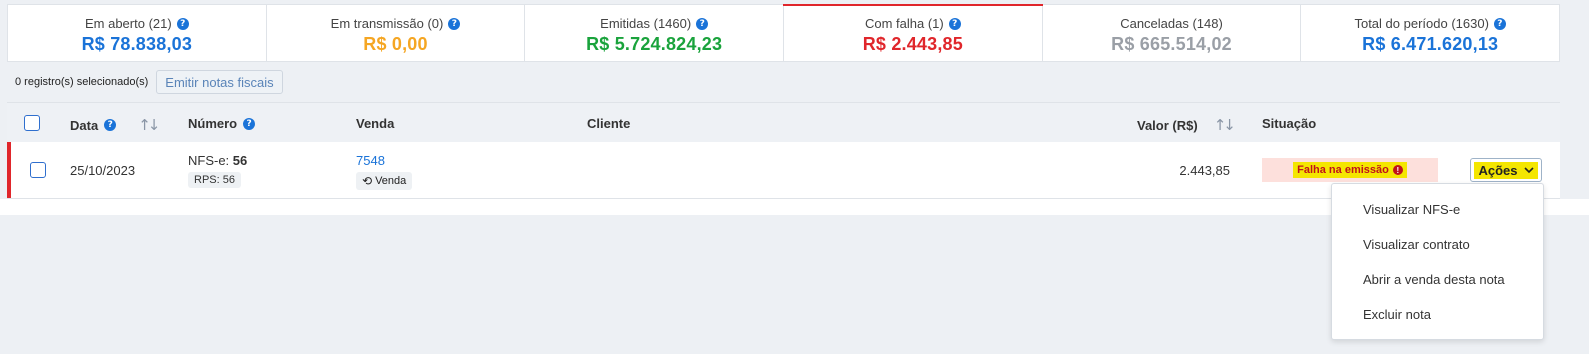  I want to click on row-venda: 7548 ⟲ Venda, so click(384, 171).